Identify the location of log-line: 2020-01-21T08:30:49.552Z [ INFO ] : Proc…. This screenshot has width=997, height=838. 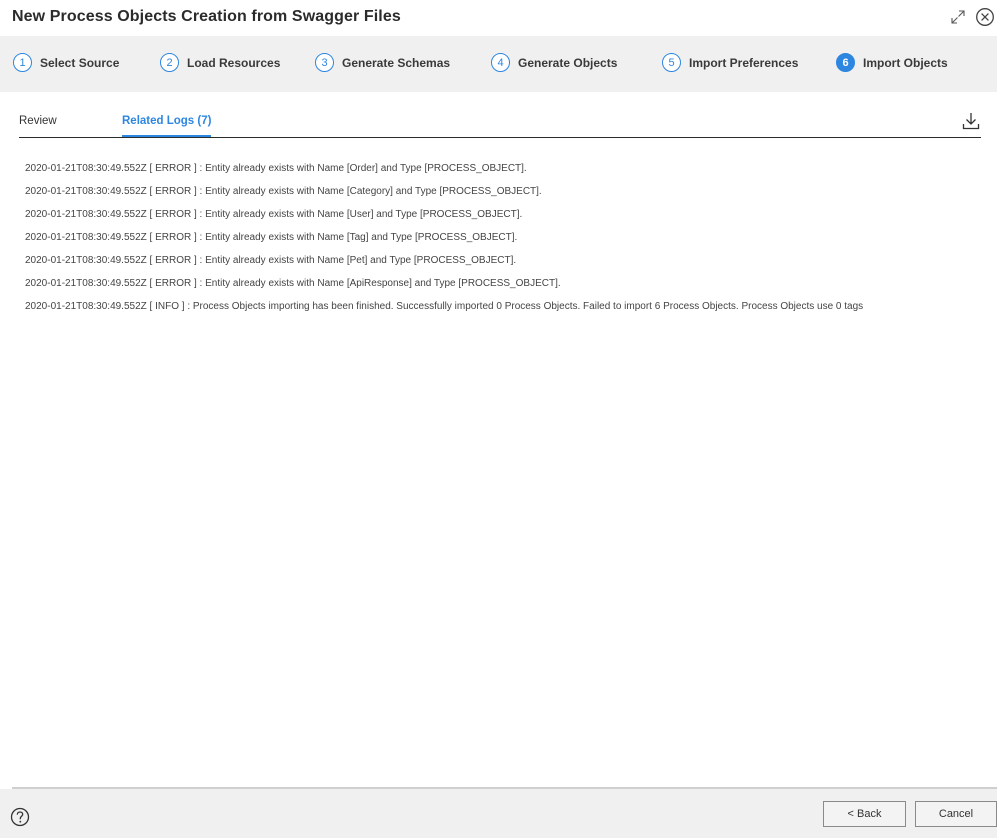
(444, 306).